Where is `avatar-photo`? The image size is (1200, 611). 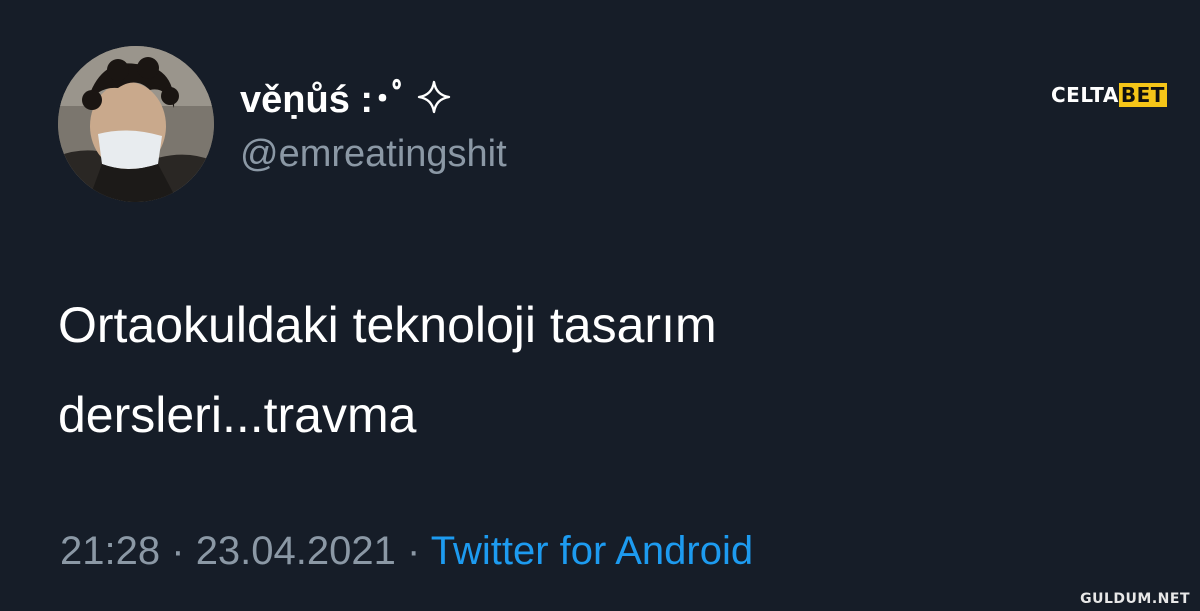
avatar-photo is located at coordinates (136, 124).